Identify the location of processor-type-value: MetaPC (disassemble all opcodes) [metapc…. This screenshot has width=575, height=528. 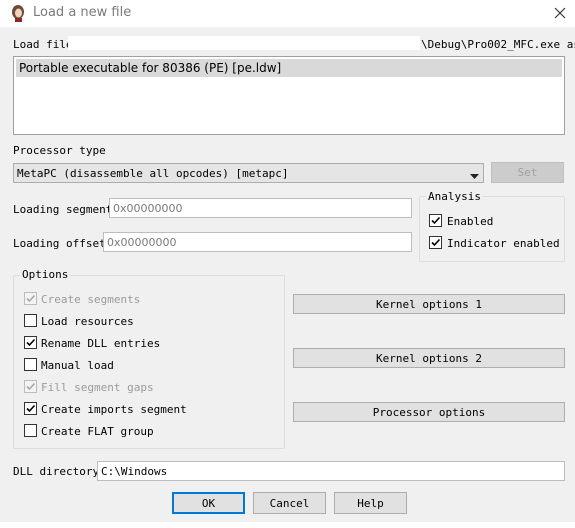
(153, 173).